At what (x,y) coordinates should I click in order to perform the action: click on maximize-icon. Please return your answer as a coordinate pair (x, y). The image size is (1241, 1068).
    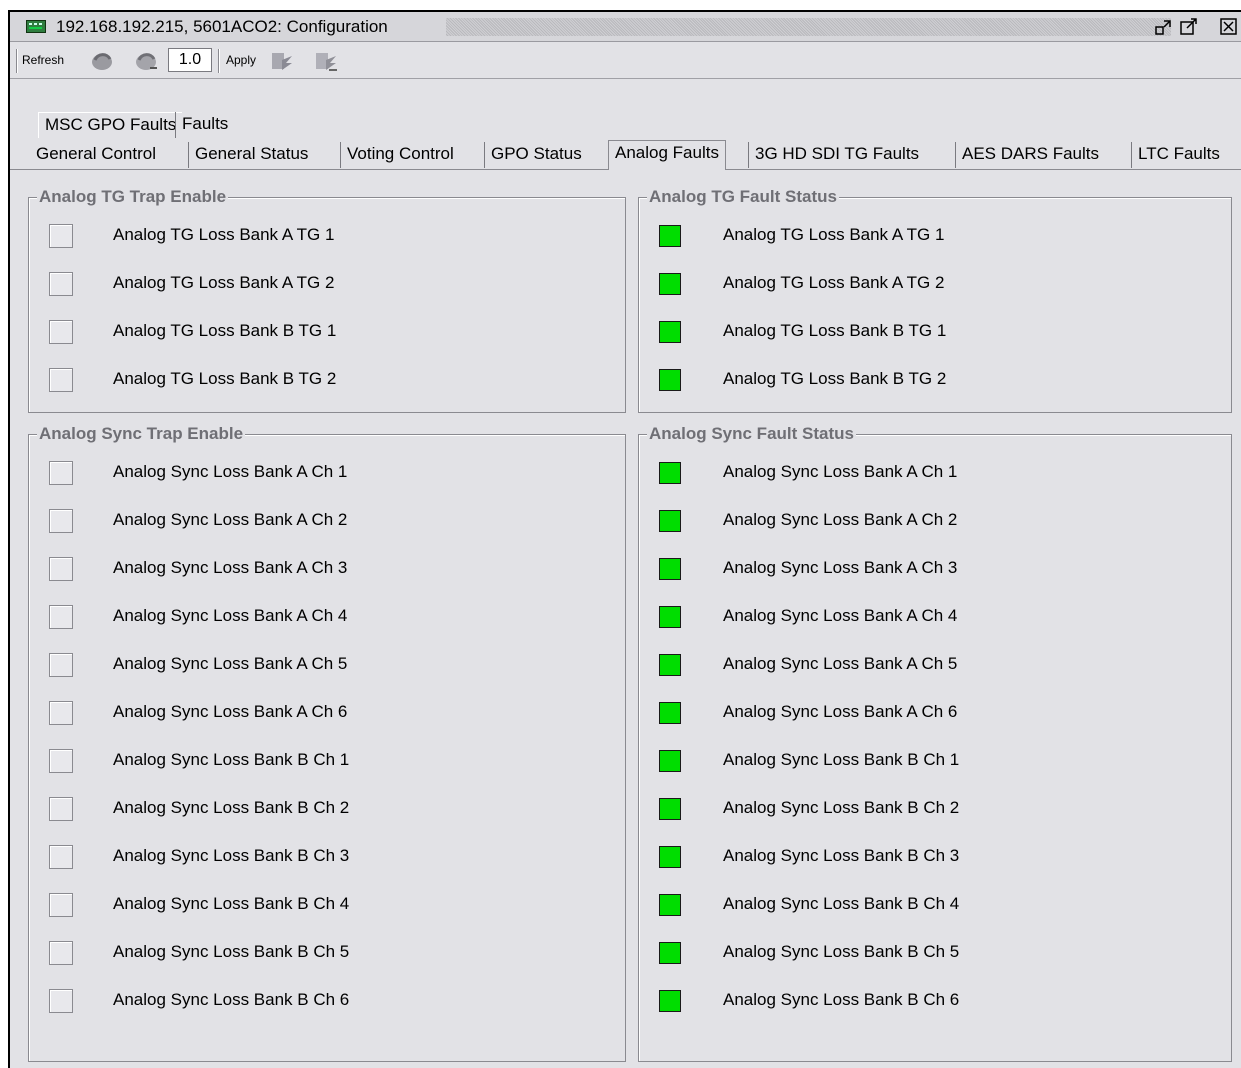
    Looking at the image, I should click on (1189, 27).